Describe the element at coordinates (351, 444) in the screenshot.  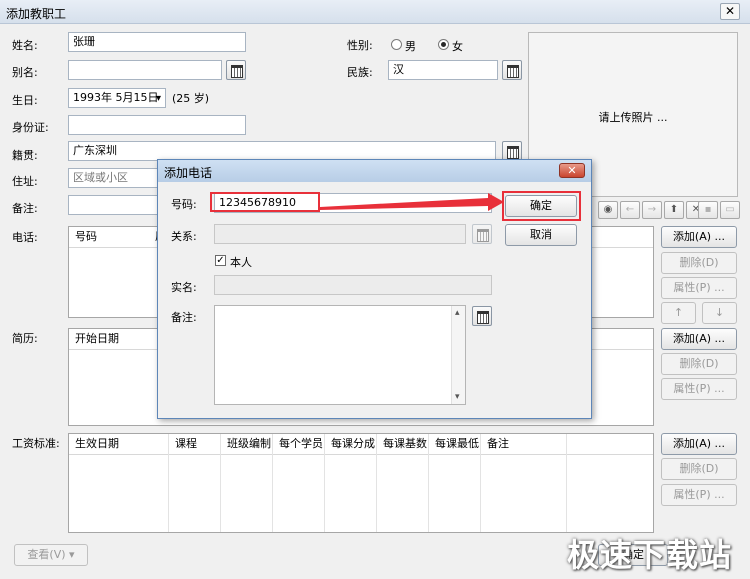
I see `column-header: 每课分成` at that location.